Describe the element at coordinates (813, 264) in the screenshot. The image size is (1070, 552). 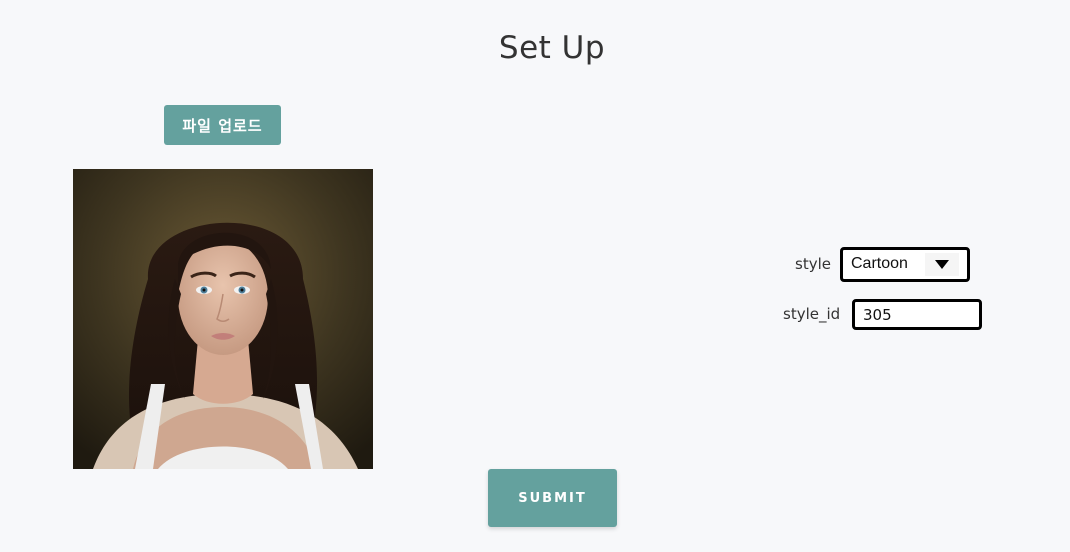
I see `style-label: style` at that location.